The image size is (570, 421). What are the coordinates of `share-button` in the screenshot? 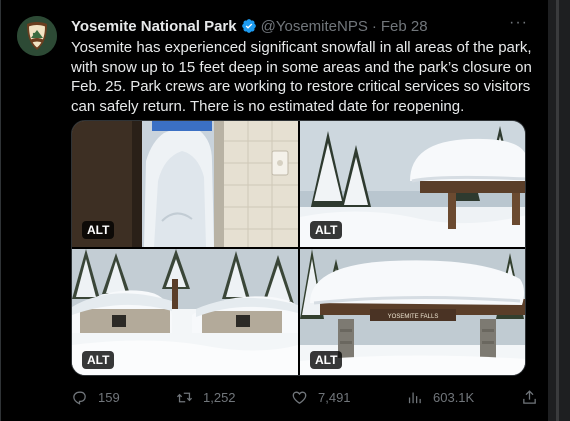 It's located at (531, 397).